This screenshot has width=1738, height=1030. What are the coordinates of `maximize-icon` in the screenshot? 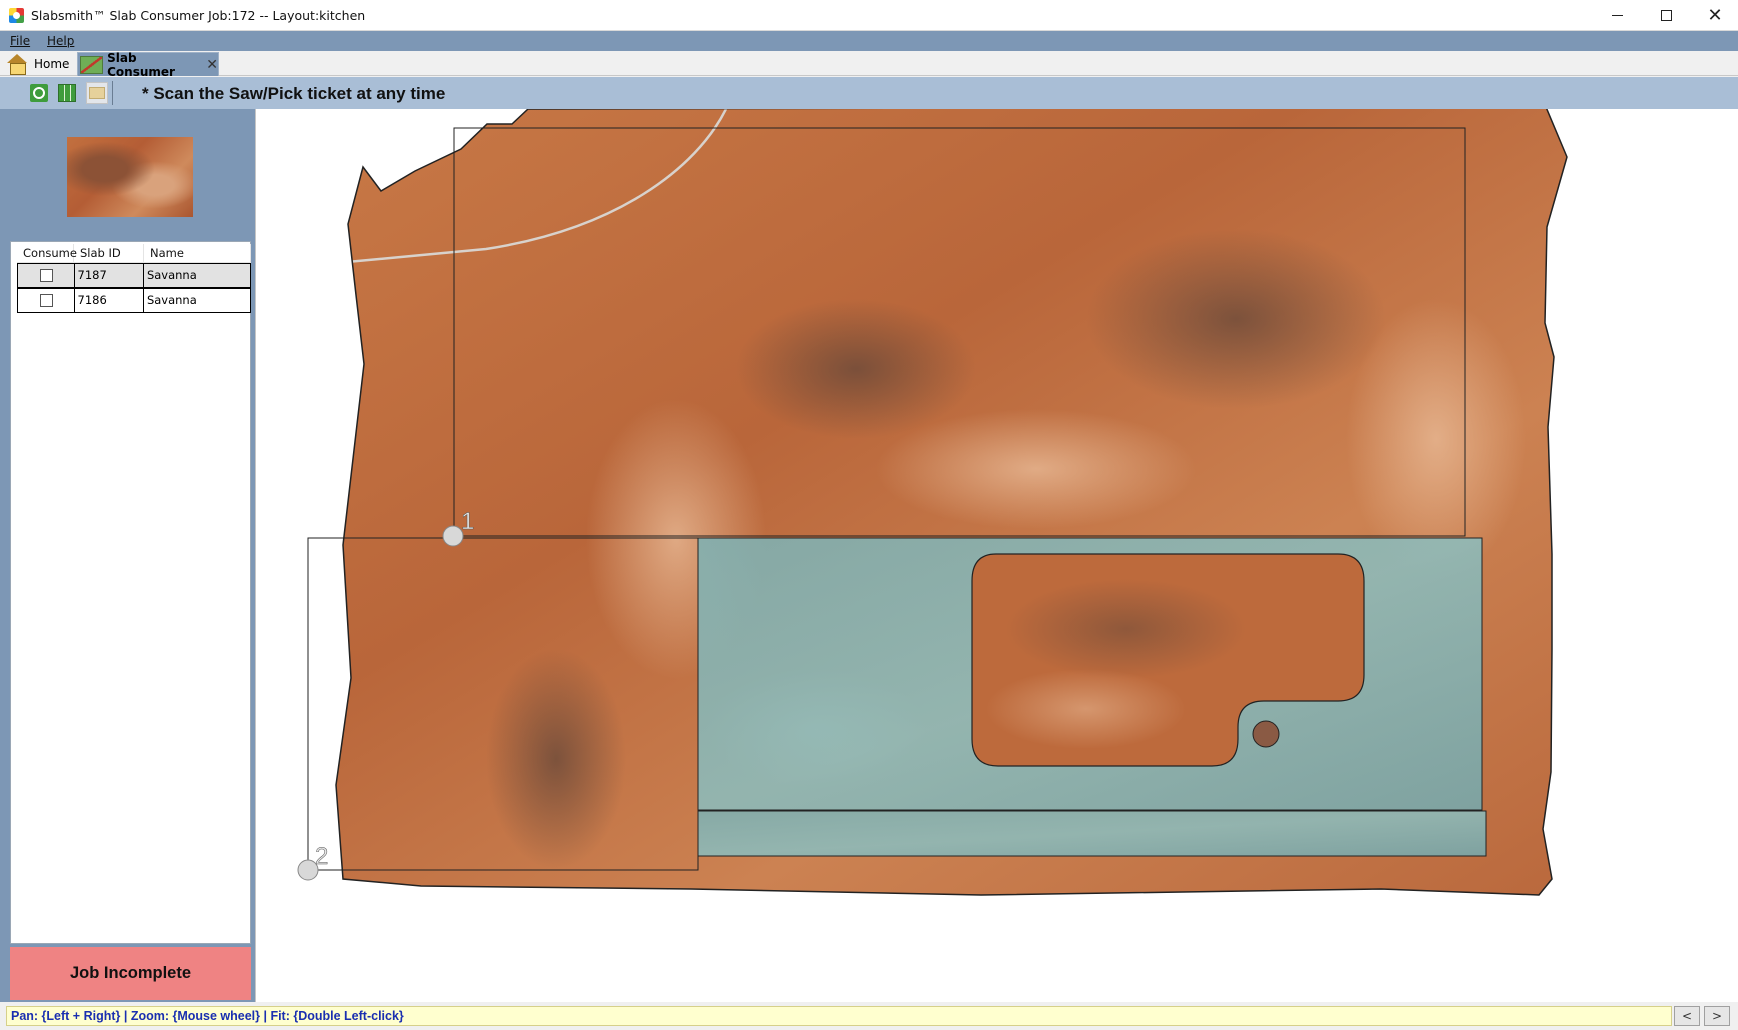 It's located at (1666, 15).